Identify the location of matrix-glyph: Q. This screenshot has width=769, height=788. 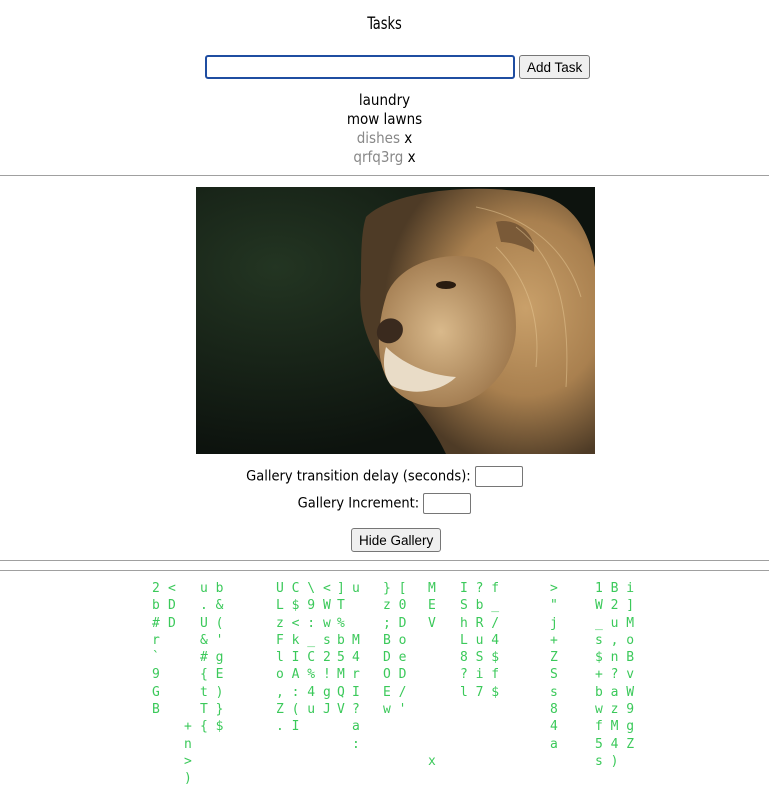
(341, 692).